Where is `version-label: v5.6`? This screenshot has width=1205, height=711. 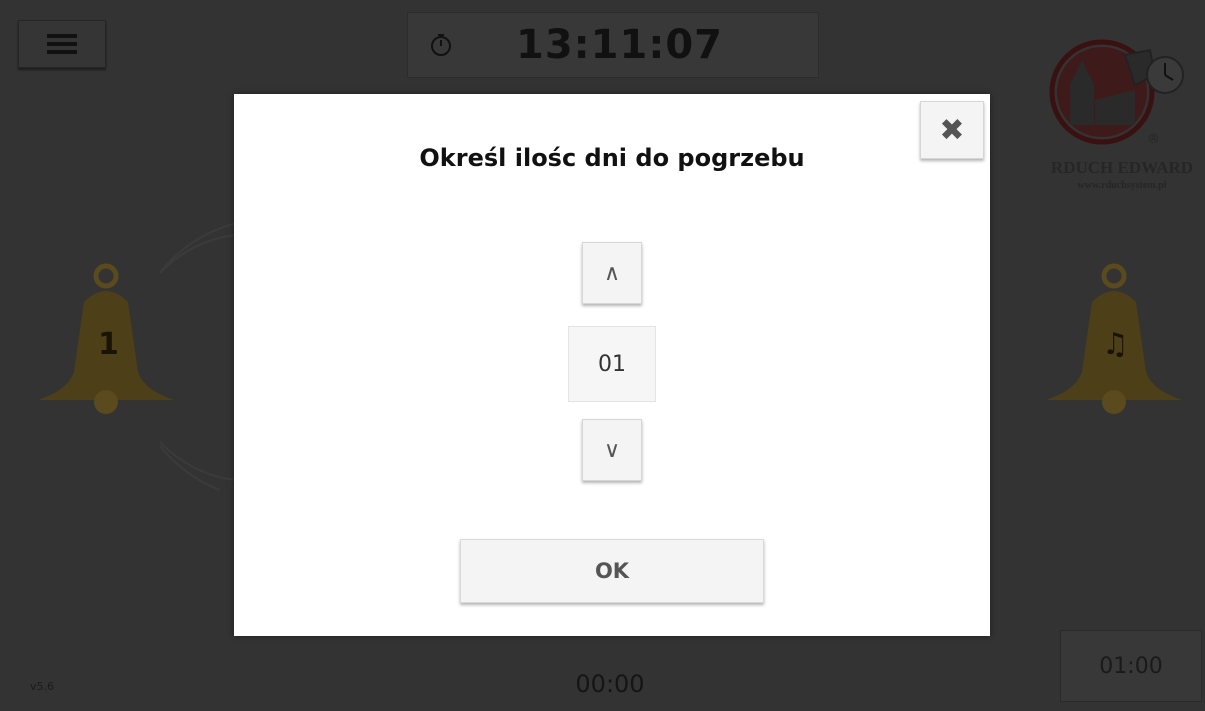 version-label: v5.6 is located at coordinates (42, 686).